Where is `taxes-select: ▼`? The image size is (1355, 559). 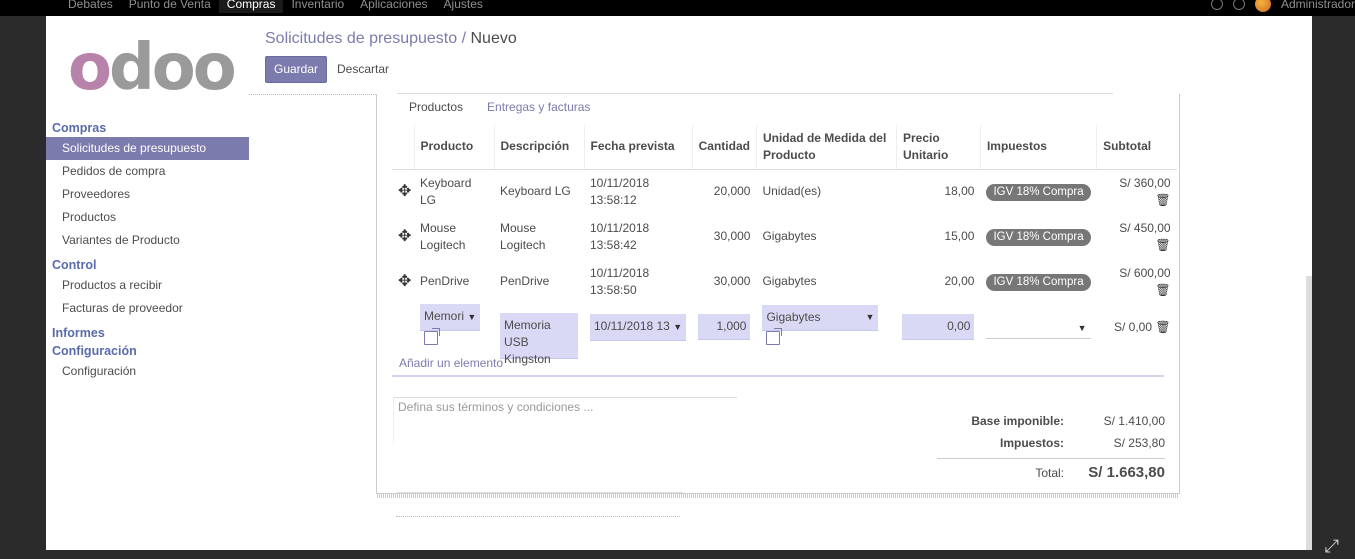
taxes-select: ▼ is located at coordinates (1038, 327).